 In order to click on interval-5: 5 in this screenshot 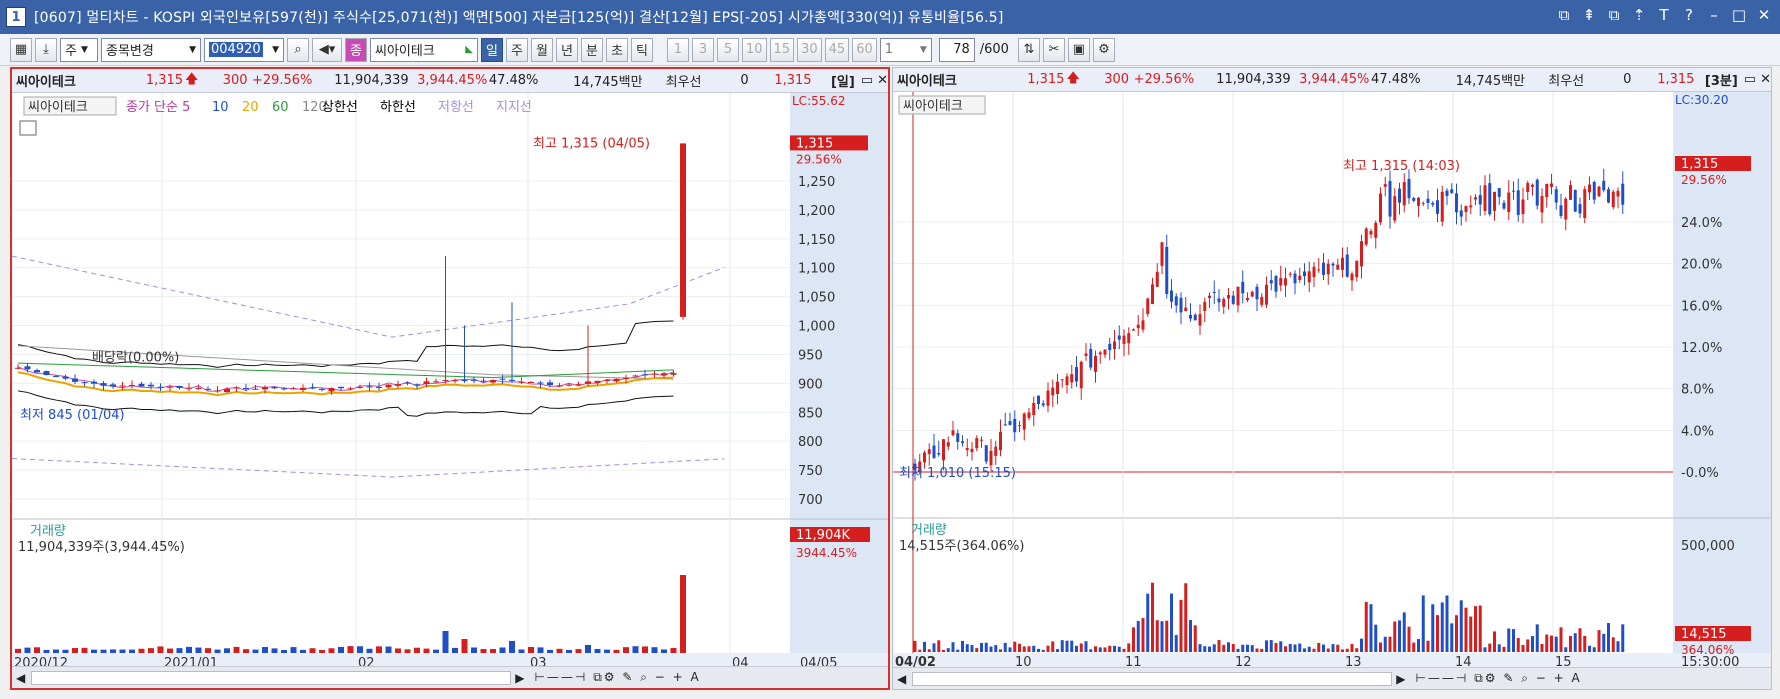, I will do `click(728, 49)`.